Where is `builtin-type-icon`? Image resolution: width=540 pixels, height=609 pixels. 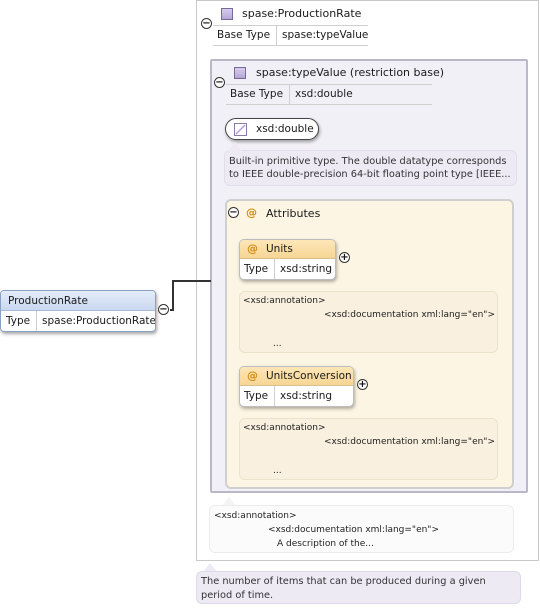
builtin-type-icon is located at coordinates (240, 129).